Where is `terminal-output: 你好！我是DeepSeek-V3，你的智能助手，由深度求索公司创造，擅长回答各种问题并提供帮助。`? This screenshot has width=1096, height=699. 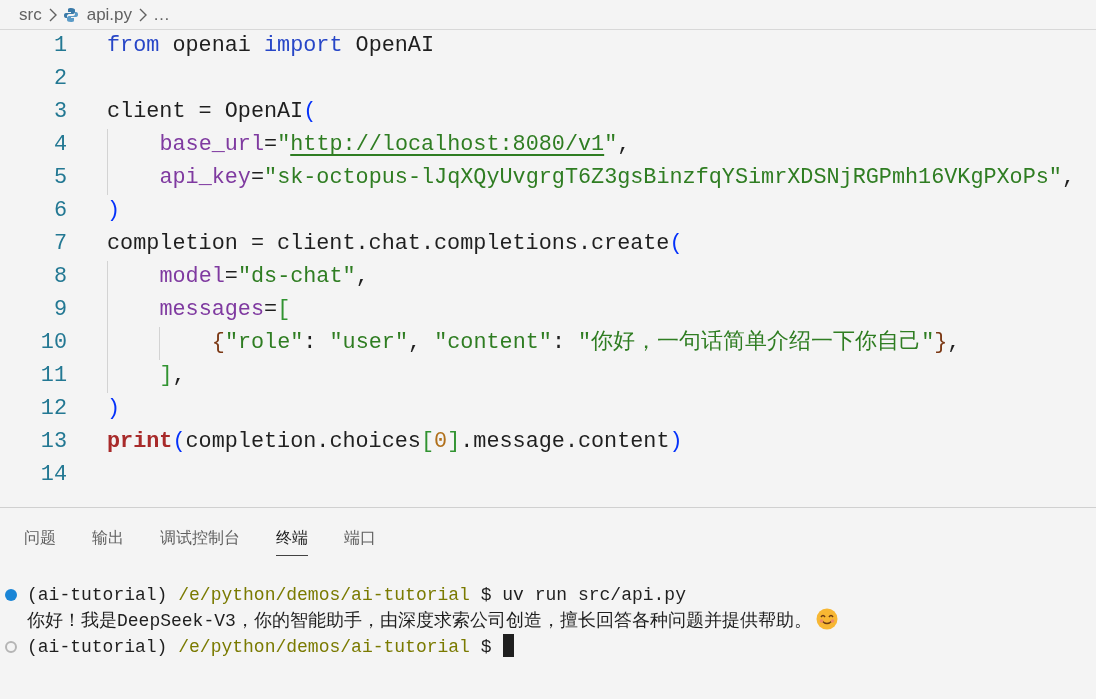 terminal-output: 你好！我是DeepSeek-V3，你的智能助手，由深度求索公司创造，擅长回答各种问题并提供帮助。 is located at coordinates (419, 621).